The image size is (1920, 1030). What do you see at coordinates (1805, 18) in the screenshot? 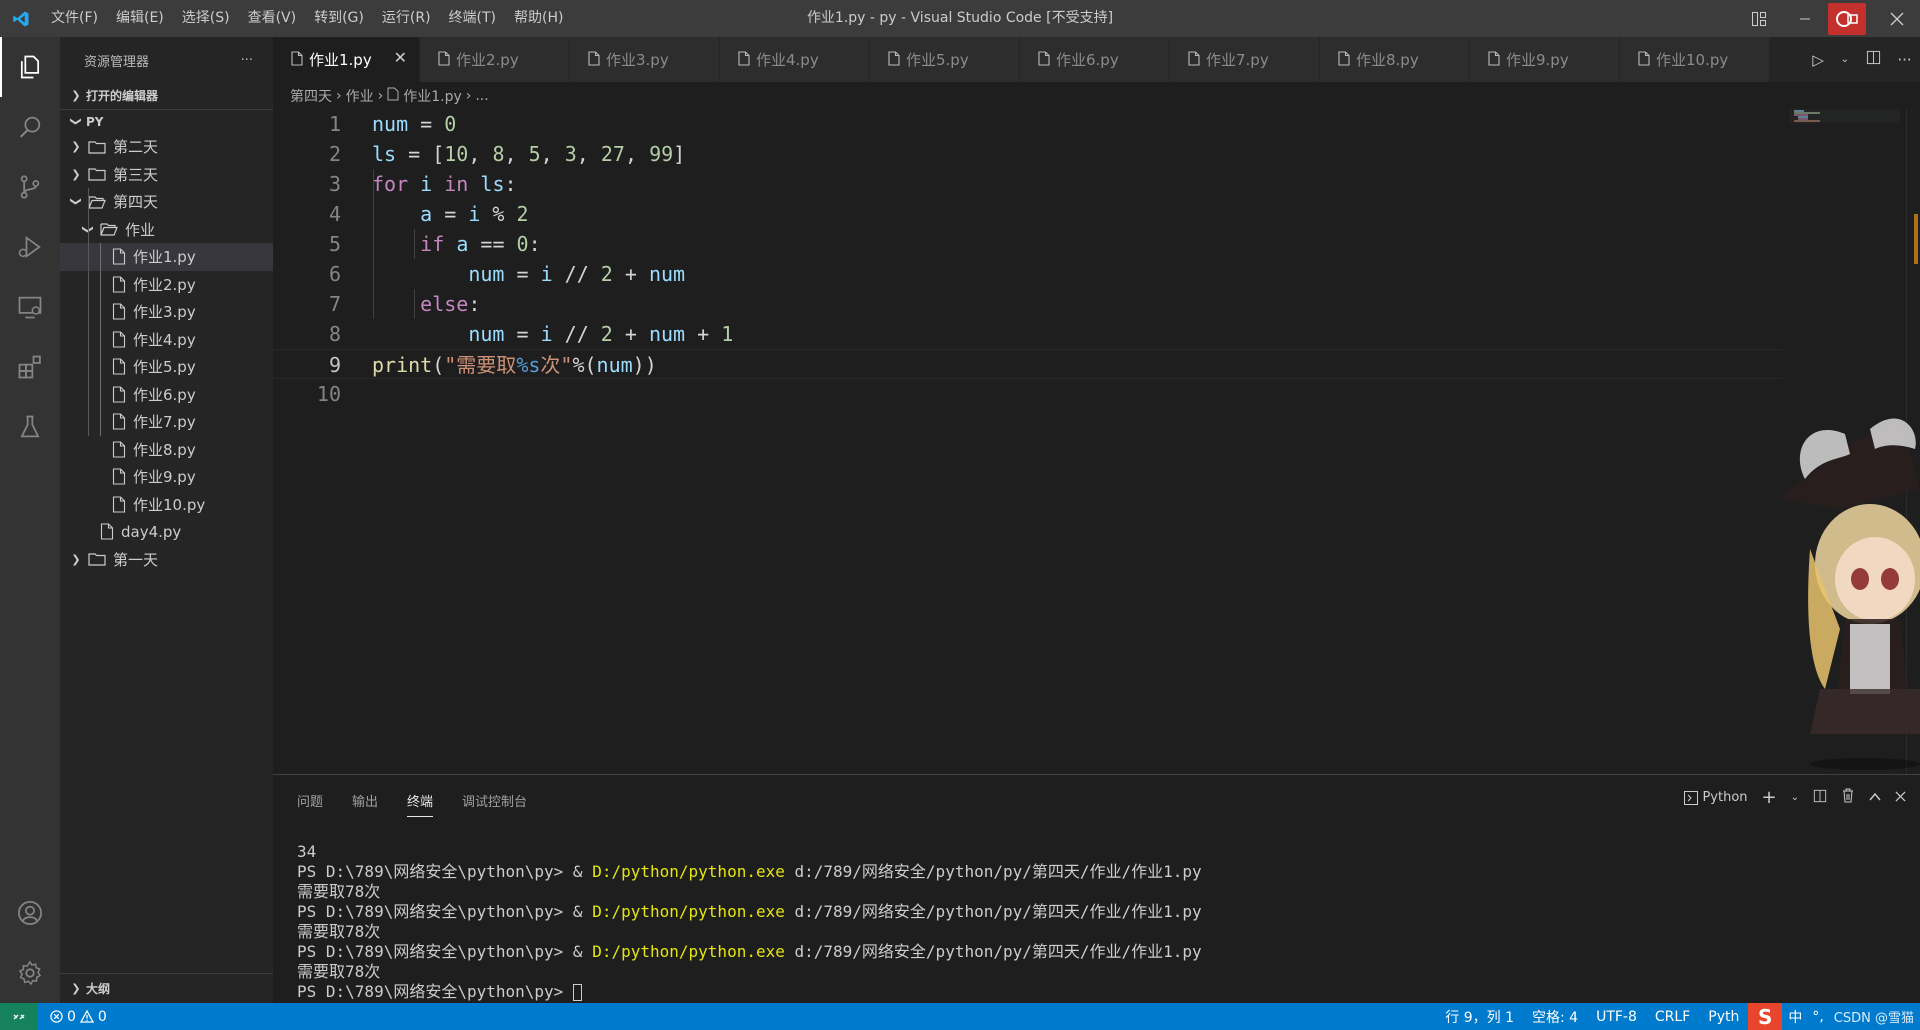
I see `minimize-button` at bounding box center [1805, 18].